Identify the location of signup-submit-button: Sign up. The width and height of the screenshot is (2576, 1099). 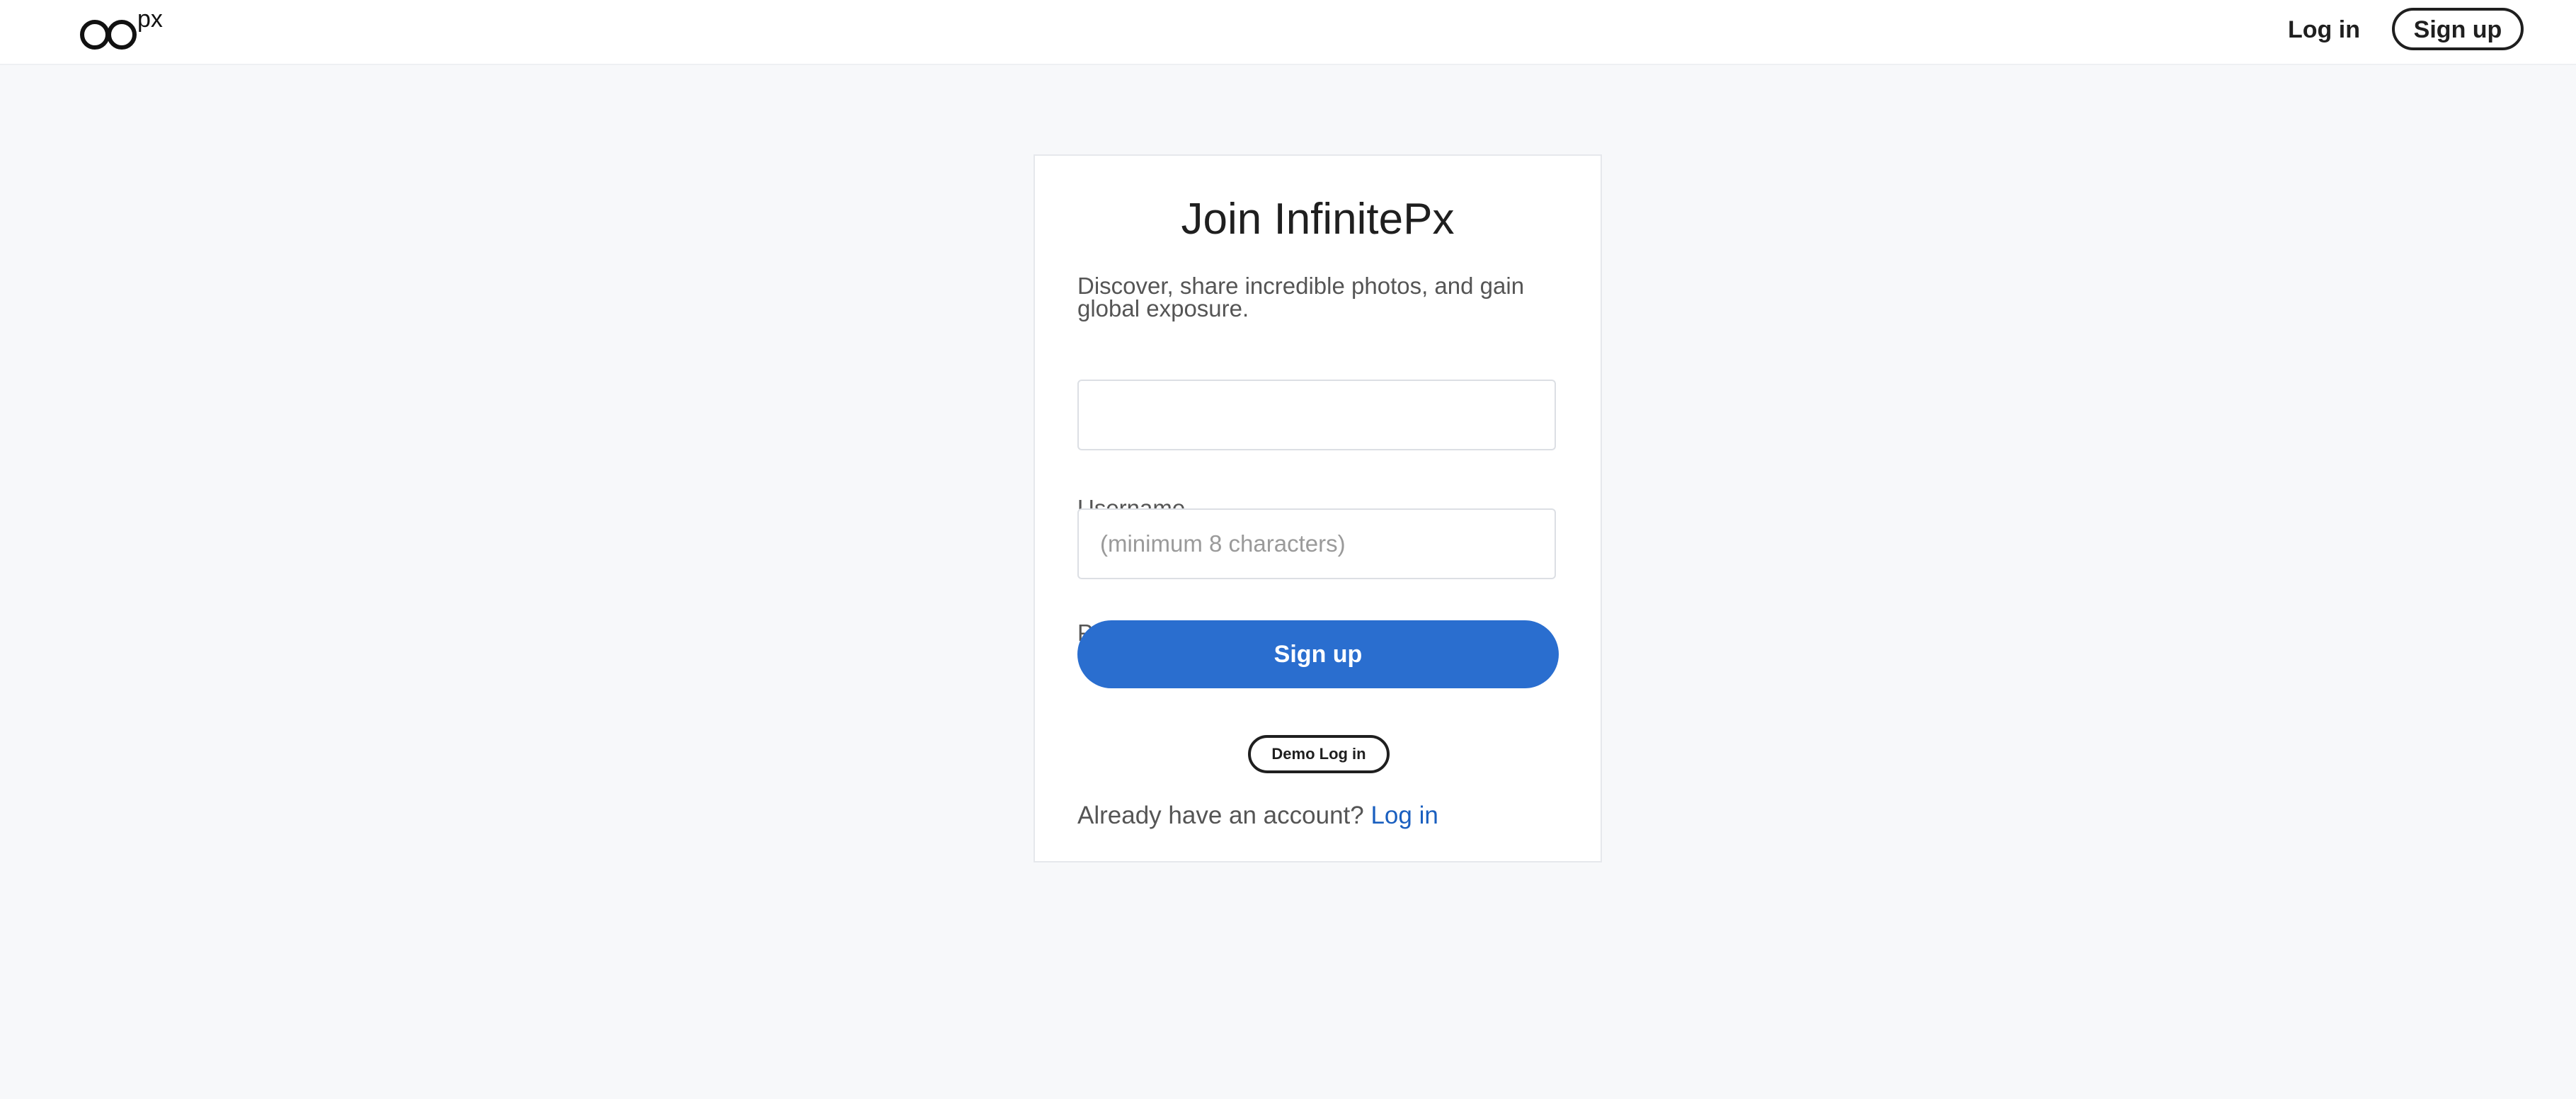
(1318, 654).